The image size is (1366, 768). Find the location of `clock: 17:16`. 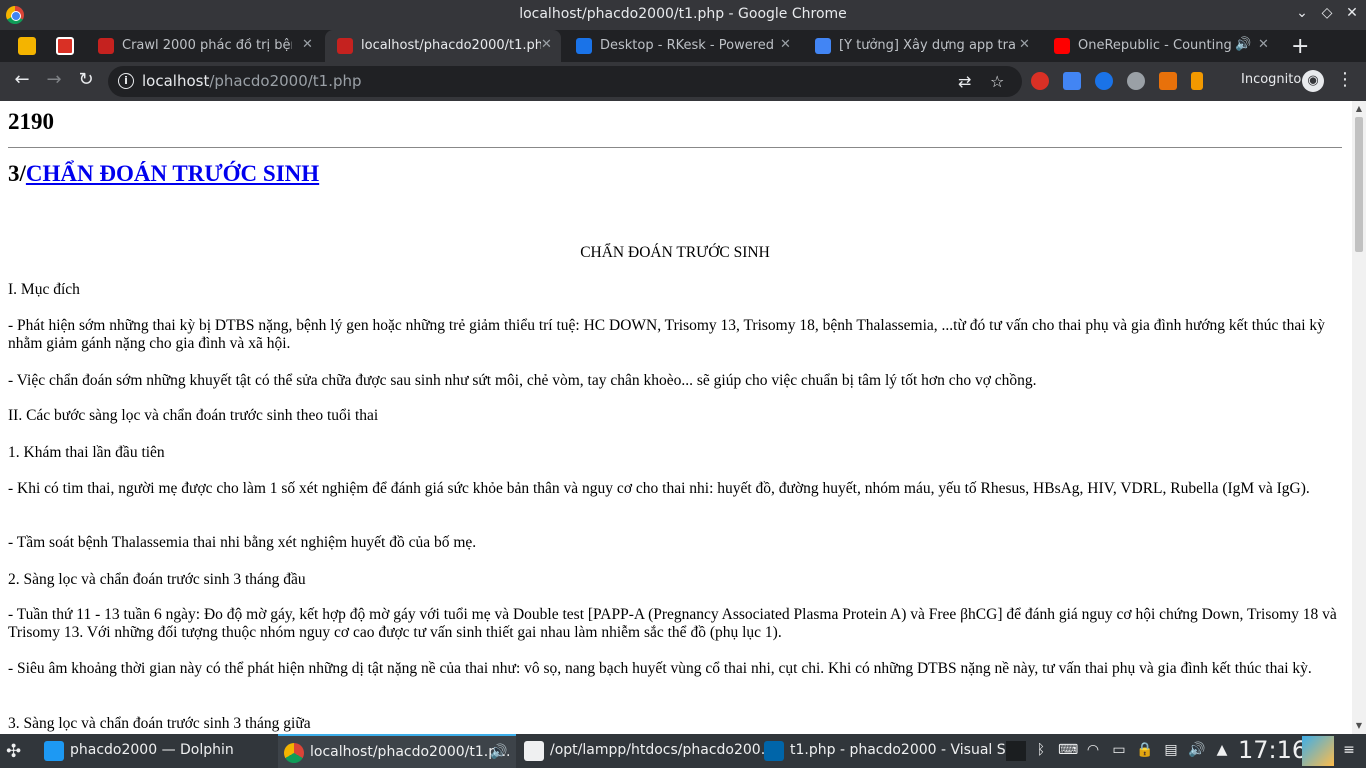

clock: 17:16 is located at coordinates (1272, 750).